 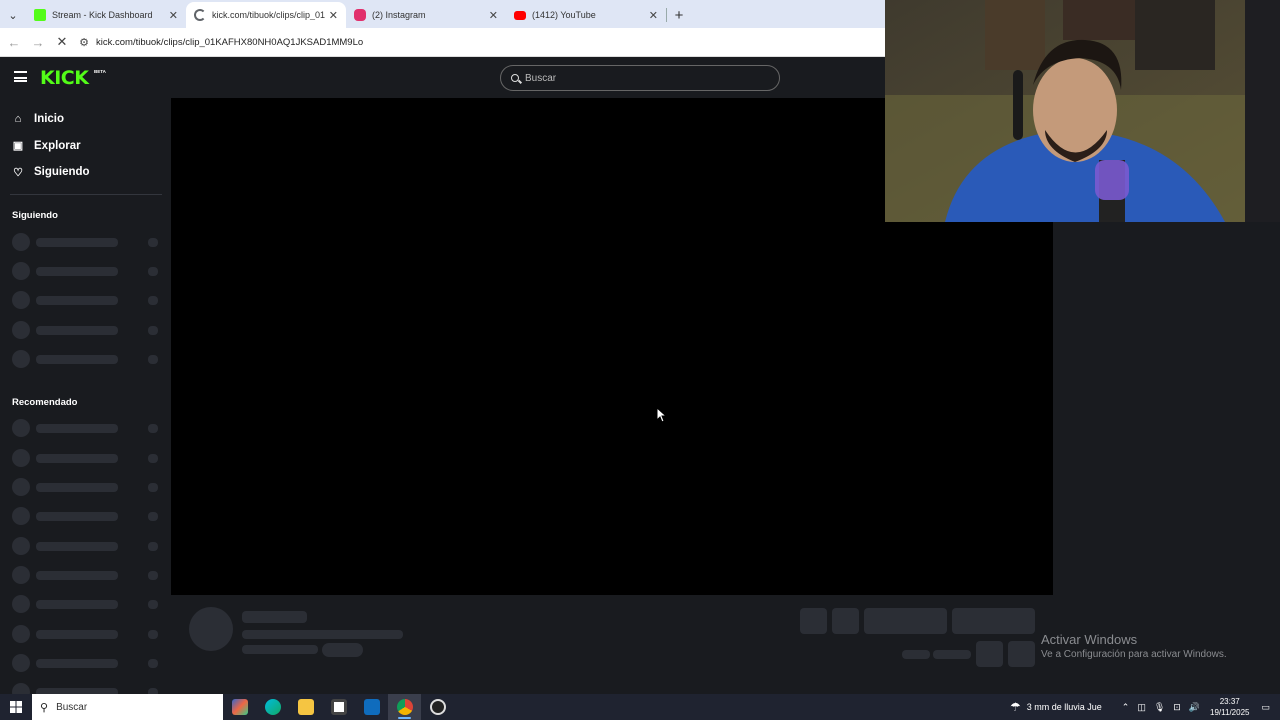 What do you see at coordinates (515, 78) in the screenshot?
I see `search-icon` at bounding box center [515, 78].